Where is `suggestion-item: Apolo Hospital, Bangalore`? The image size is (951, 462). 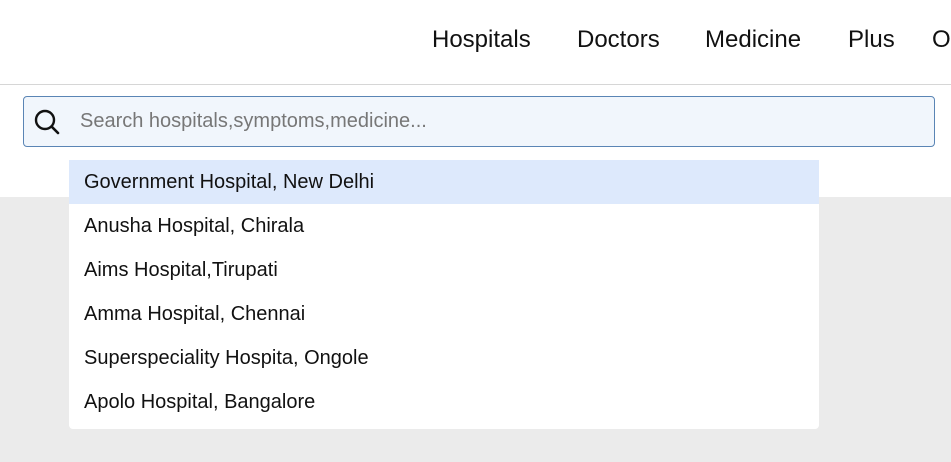 suggestion-item: Apolo Hospital, Bangalore is located at coordinates (444, 402).